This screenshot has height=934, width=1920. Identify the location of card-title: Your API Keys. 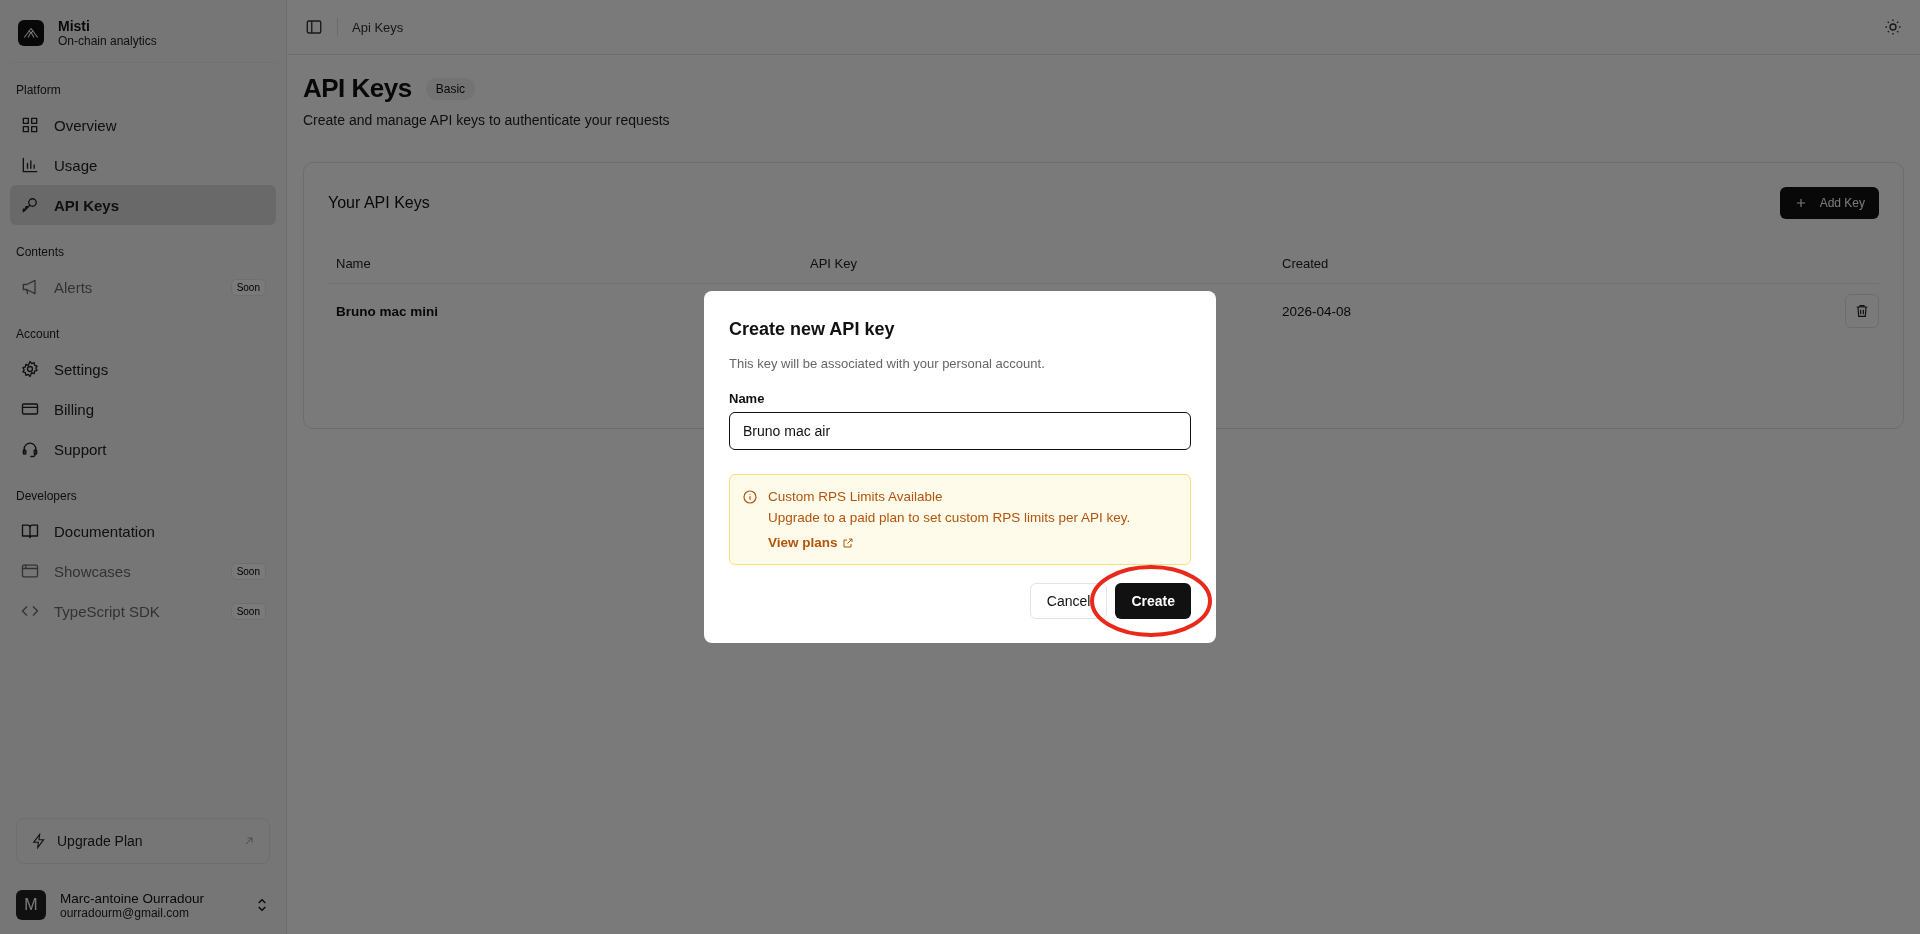
(379, 203).